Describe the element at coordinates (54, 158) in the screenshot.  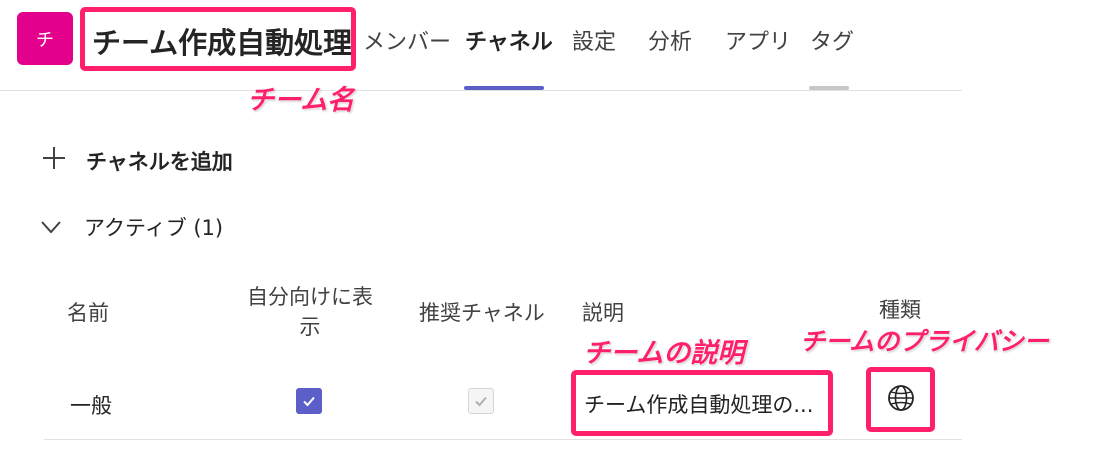
I see `plus-icon` at that location.